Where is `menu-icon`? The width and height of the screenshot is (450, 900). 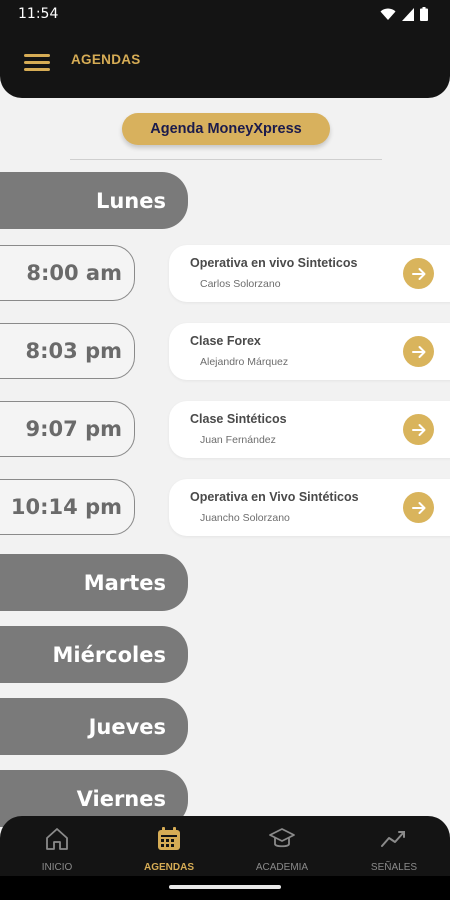
menu-icon is located at coordinates (37, 55).